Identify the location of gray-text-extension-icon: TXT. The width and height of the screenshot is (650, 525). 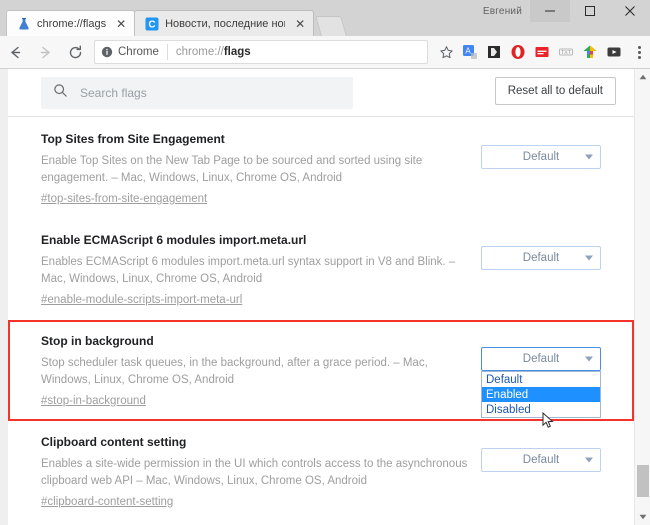
(566, 52).